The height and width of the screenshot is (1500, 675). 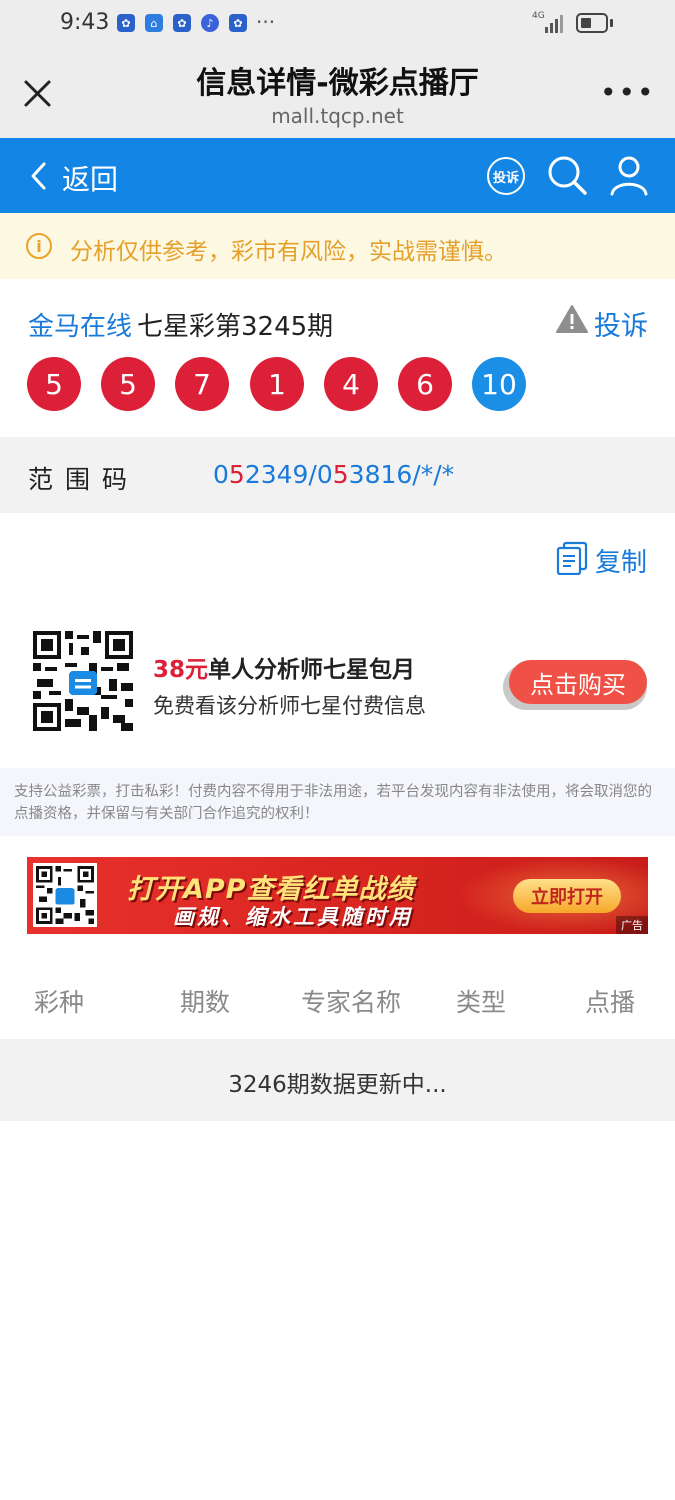 What do you see at coordinates (312, 670) in the screenshot?
I see `promo-title-text: 单人分析师七星包月` at bounding box center [312, 670].